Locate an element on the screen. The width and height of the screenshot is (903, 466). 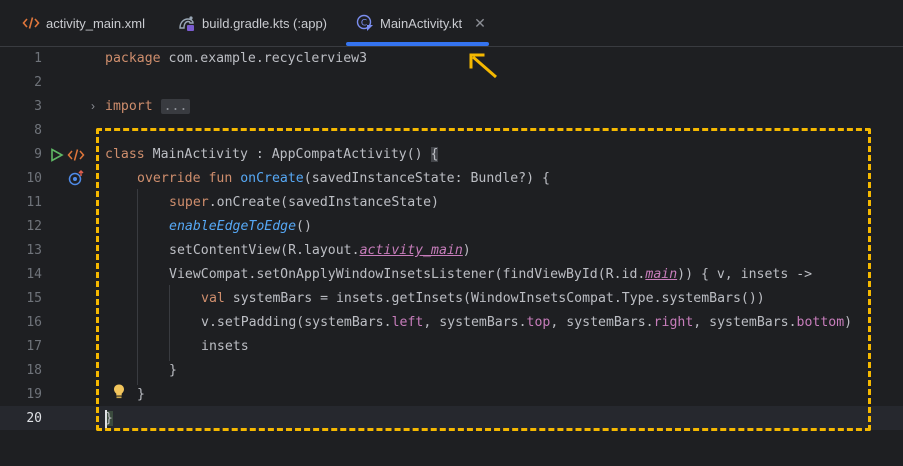
xml-code-icon is located at coordinates (31, 23).